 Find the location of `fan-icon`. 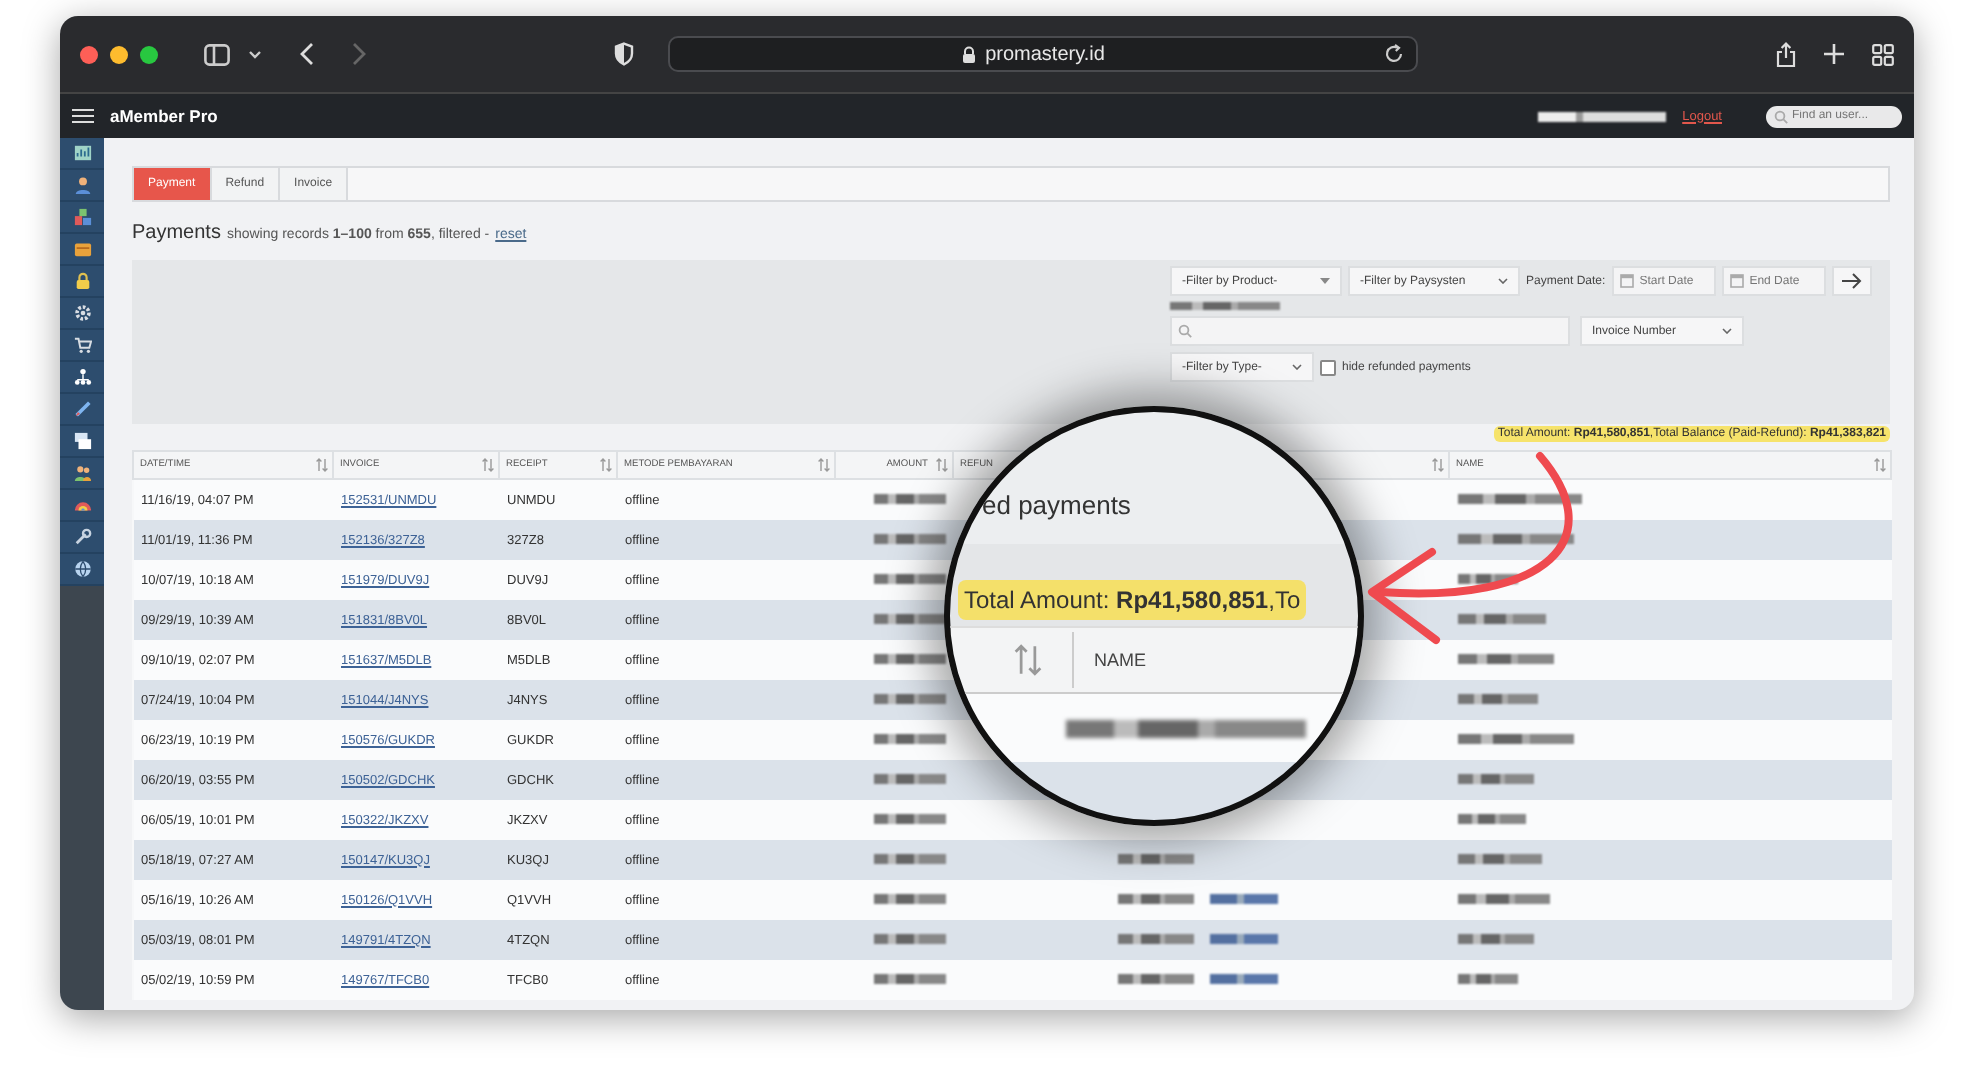

fan-icon is located at coordinates (82, 505).